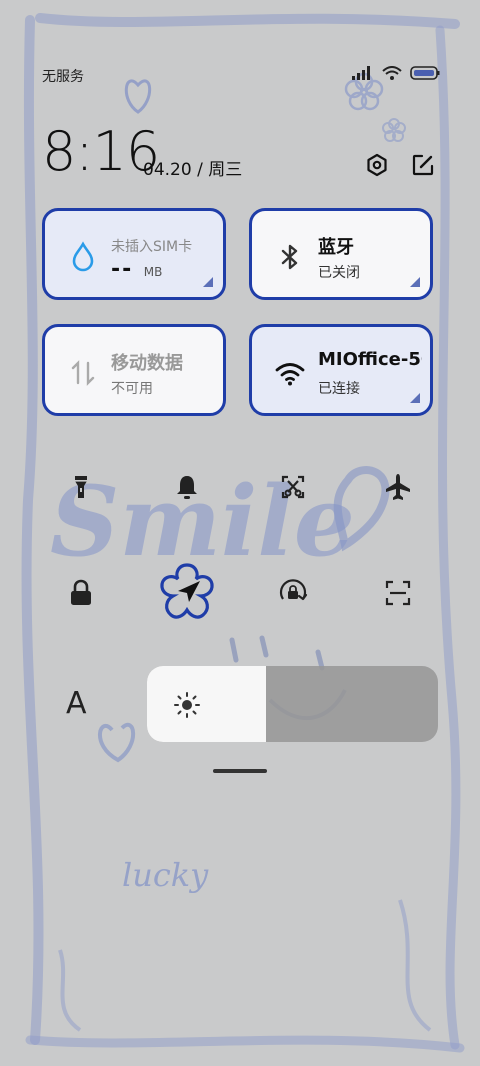  Describe the element at coordinates (132, 389) in the screenshot. I see `tile-mobile-data-status: 不可用` at that location.